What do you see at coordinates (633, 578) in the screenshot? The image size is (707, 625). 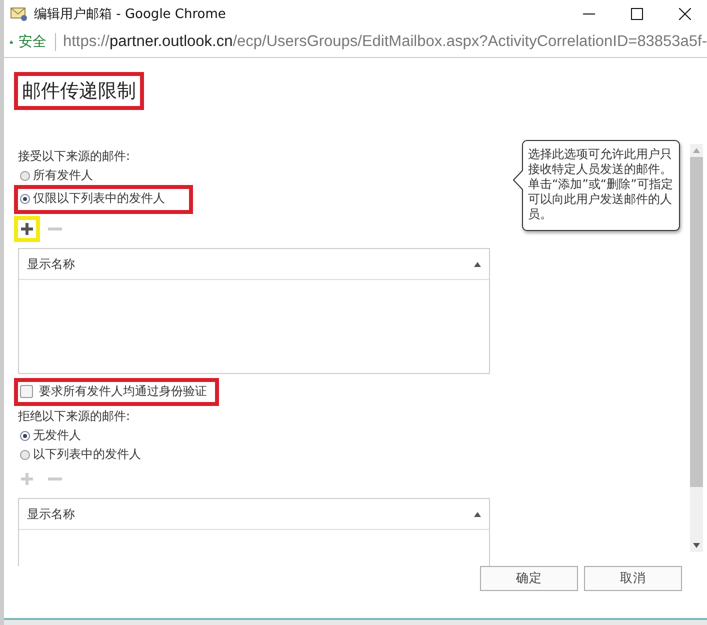 I see `dialog-button: 取消` at bounding box center [633, 578].